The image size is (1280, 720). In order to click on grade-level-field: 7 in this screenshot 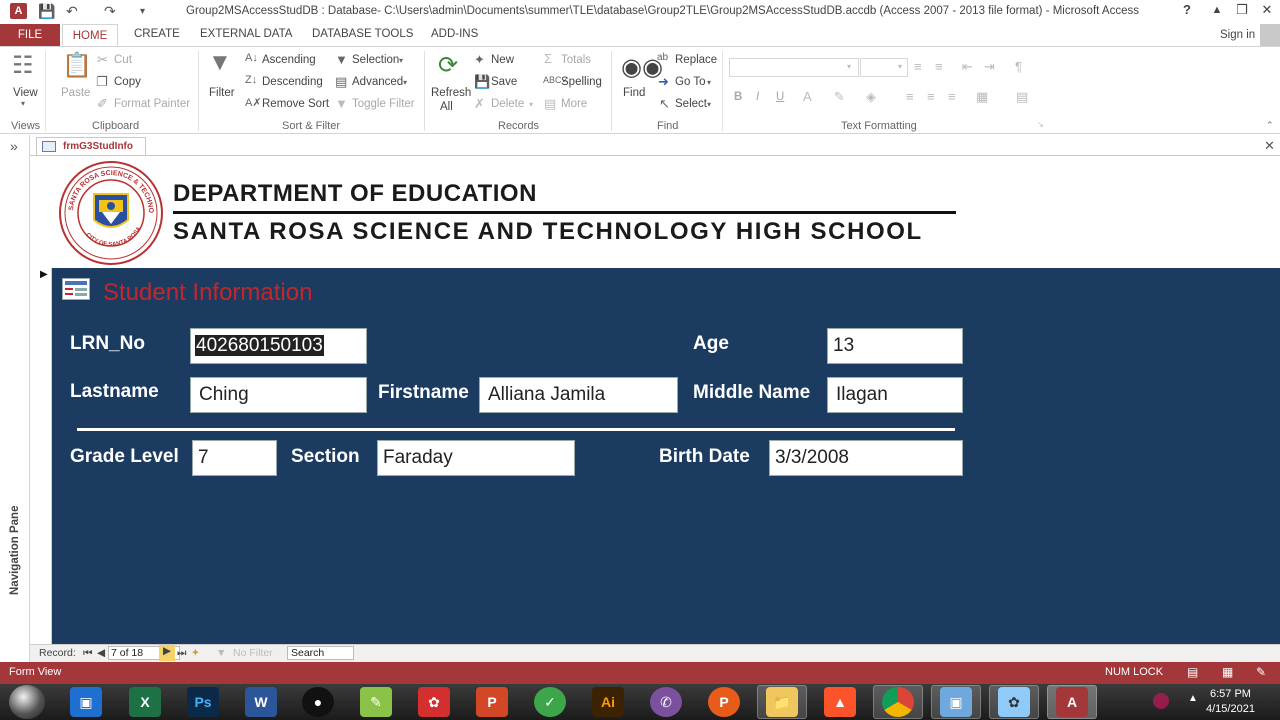, I will do `click(234, 458)`.